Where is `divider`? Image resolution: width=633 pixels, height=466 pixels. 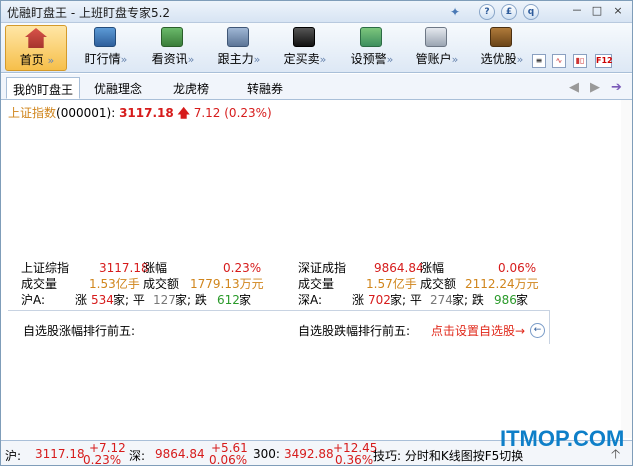
divider is located at coordinates (278, 310).